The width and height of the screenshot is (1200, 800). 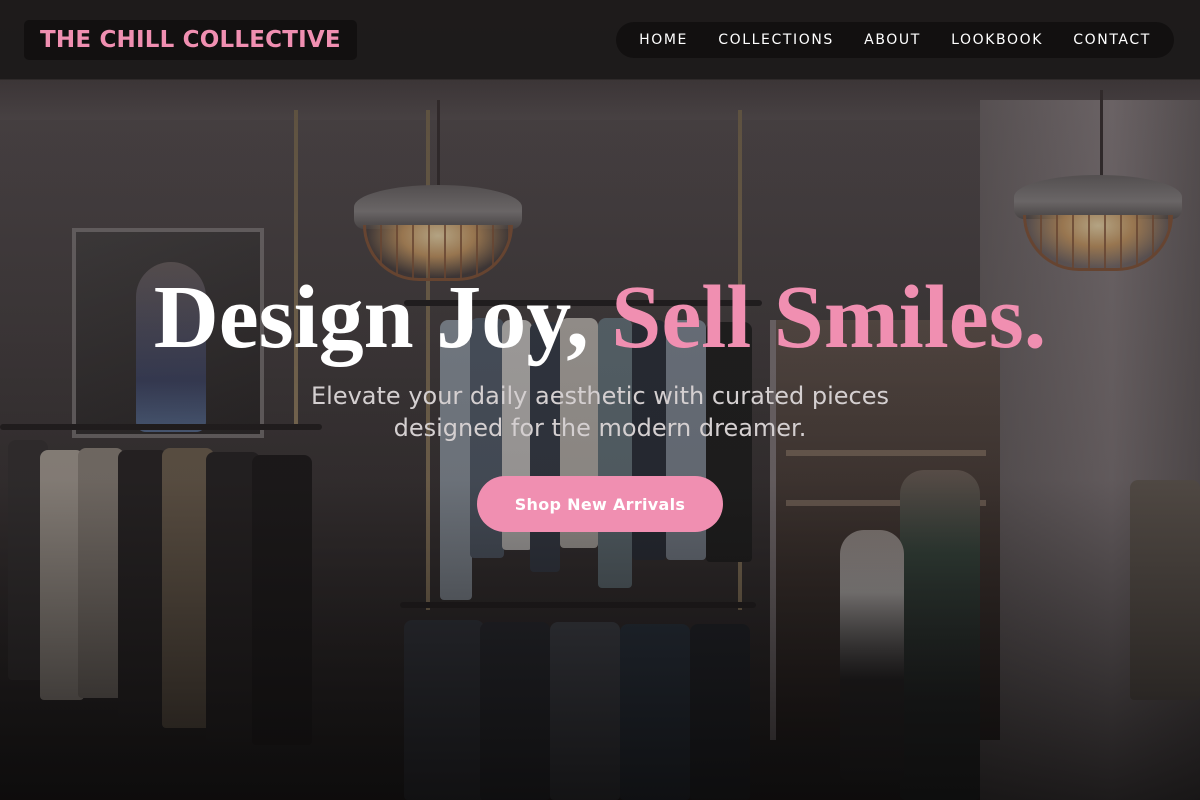 I want to click on nav-contact-link: CONTACT, so click(x=1112, y=40).